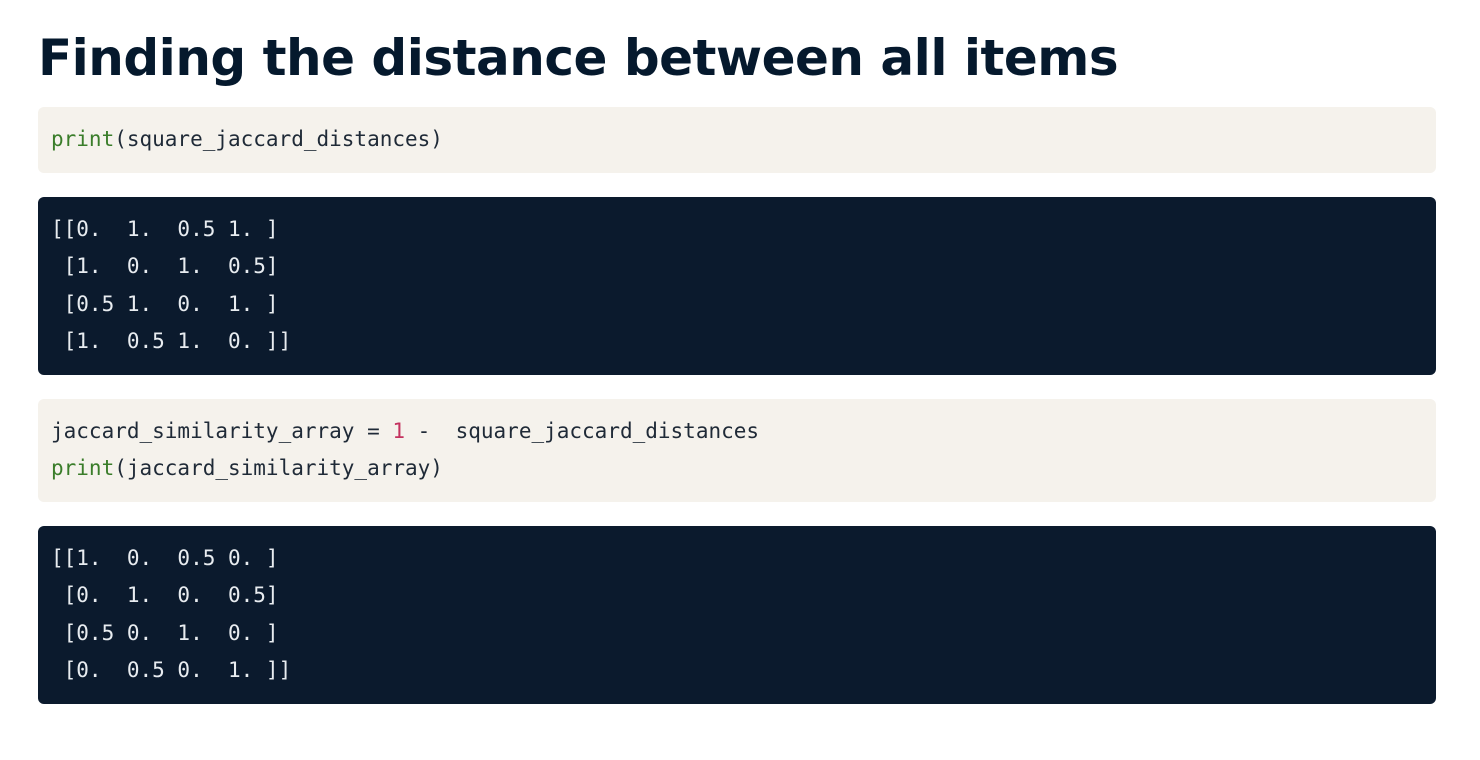 This screenshot has height=760, width=1480. Describe the element at coordinates (165, 595) in the screenshot. I see `output-line: [0. 1. 0. 0.5]` at that location.